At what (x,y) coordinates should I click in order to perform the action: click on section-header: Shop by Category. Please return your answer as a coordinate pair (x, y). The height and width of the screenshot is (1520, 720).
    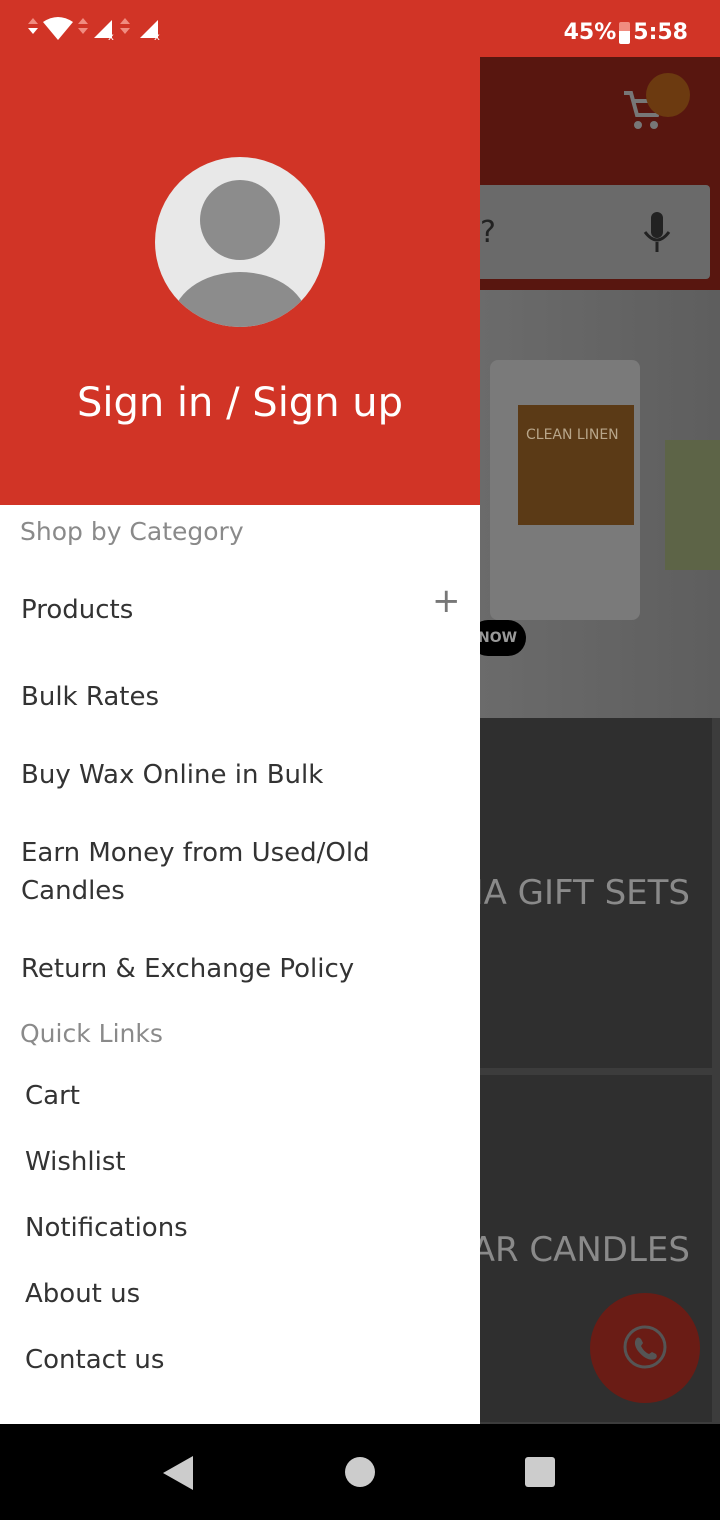
    Looking at the image, I should click on (132, 531).